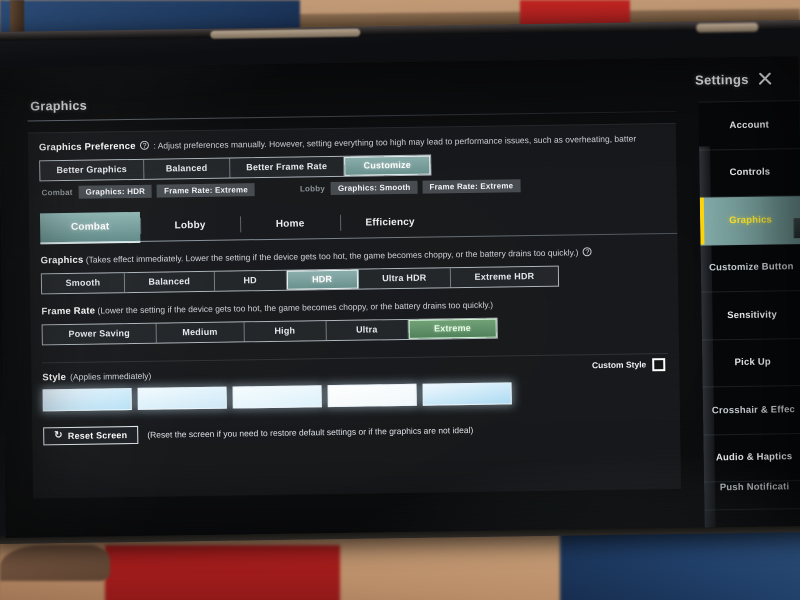 Image resolution: width=800 pixels, height=600 pixels. Describe the element at coordinates (721, 79) in the screenshot. I see `sidebar-title: Settings` at that location.